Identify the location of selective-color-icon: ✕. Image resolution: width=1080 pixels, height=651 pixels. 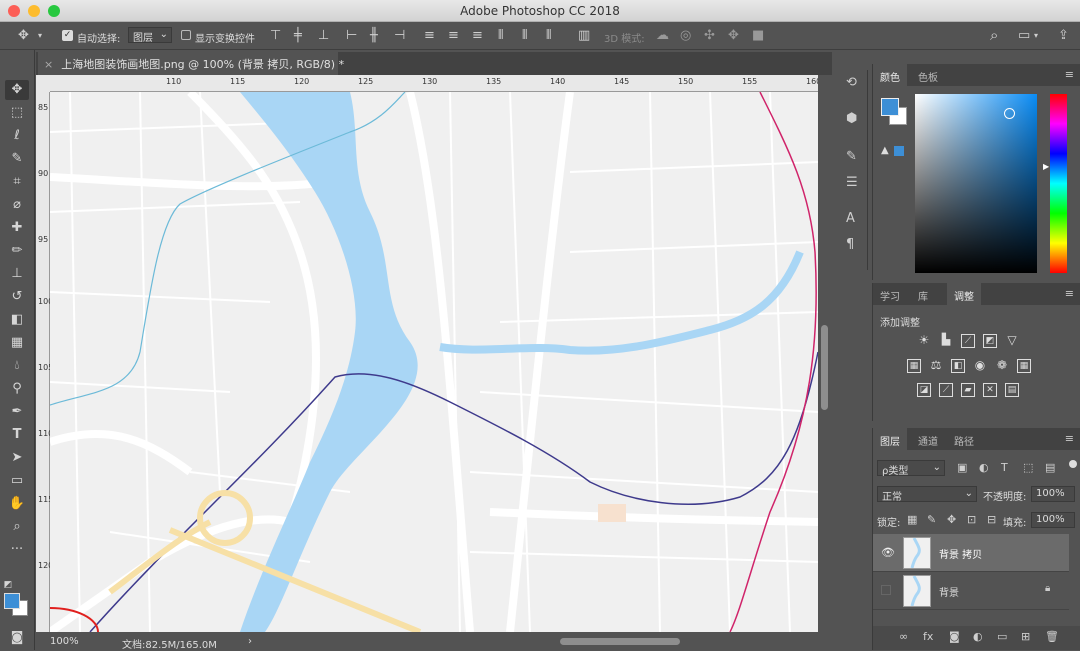
(990, 390).